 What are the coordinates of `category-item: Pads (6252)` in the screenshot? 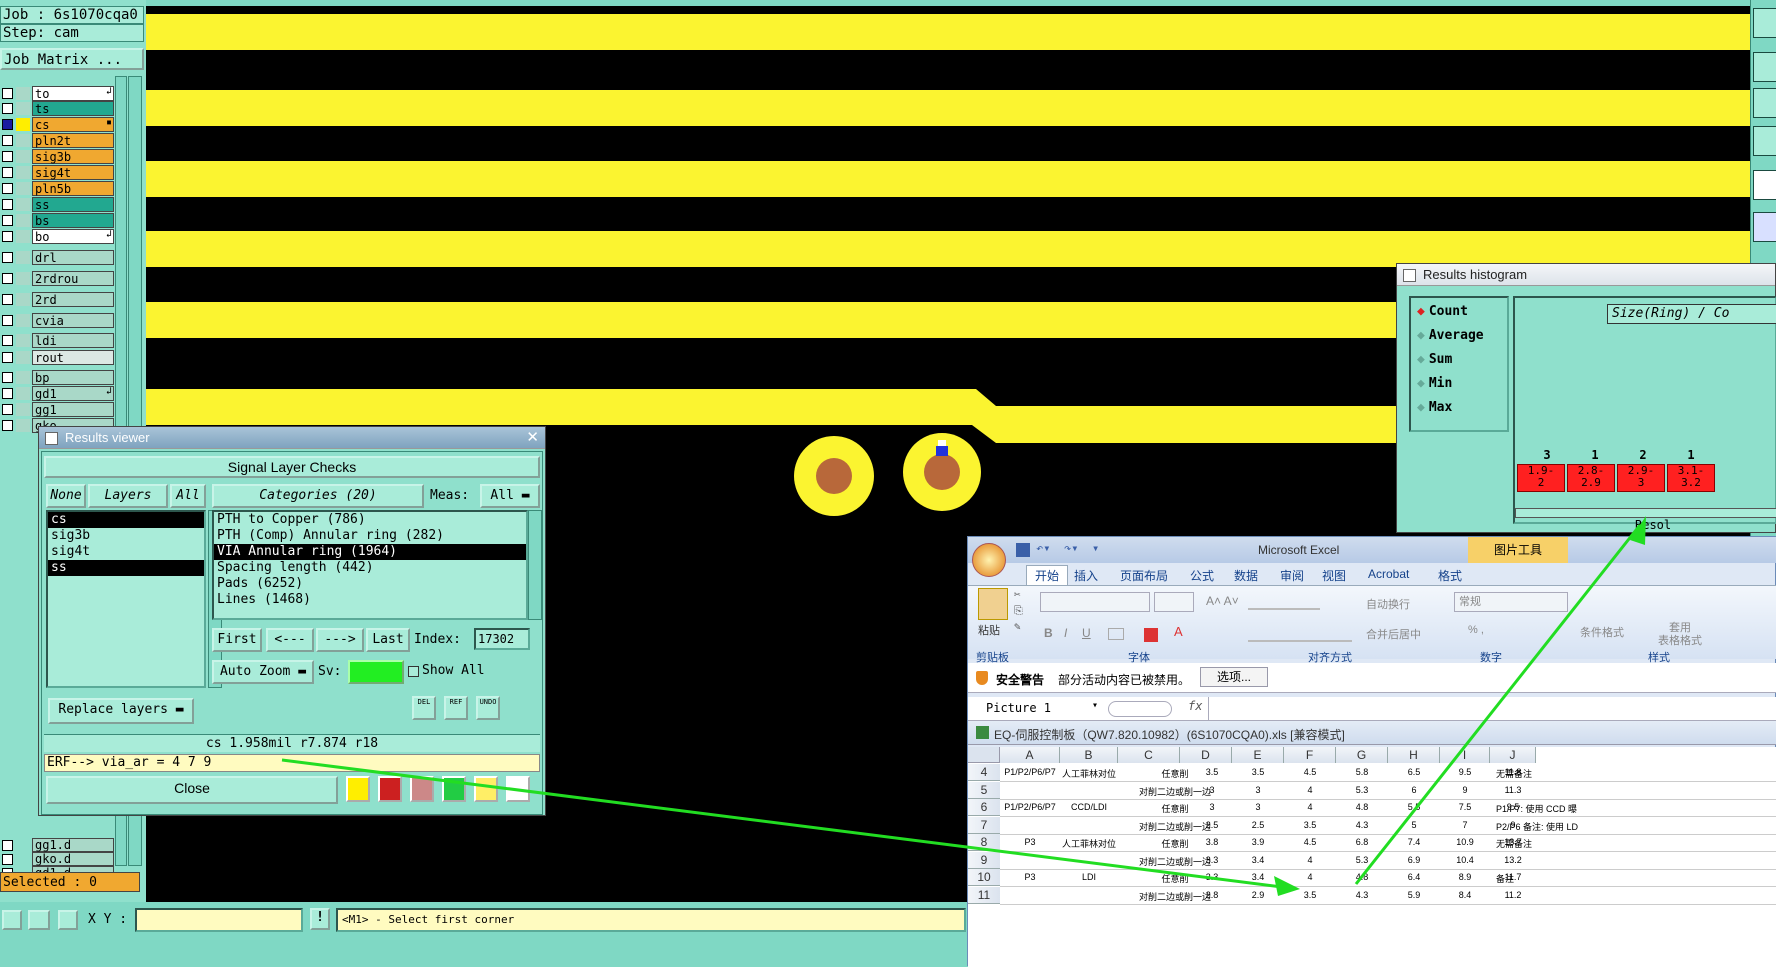 It's located at (370, 584).